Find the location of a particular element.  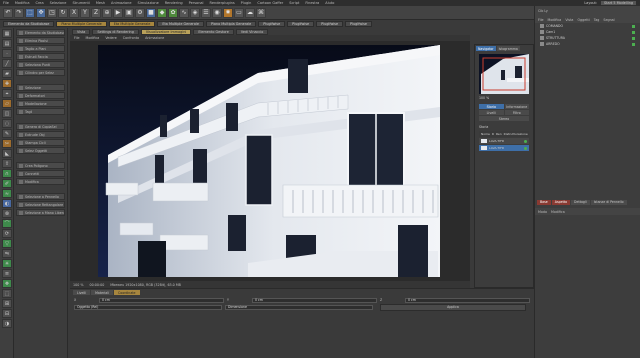

coord-system-icon: ⊕ is located at coordinates (107, 12).